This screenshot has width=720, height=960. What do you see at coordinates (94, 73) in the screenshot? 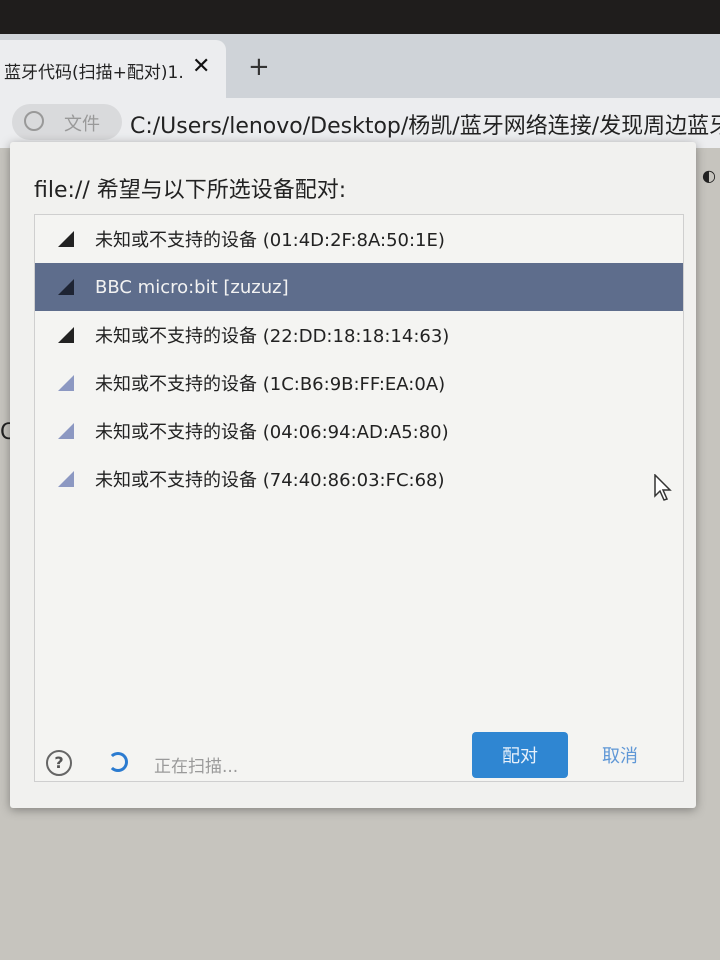
I see `tab-title: 蓝牙代码(扫描+配对)1.l` at bounding box center [94, 73].